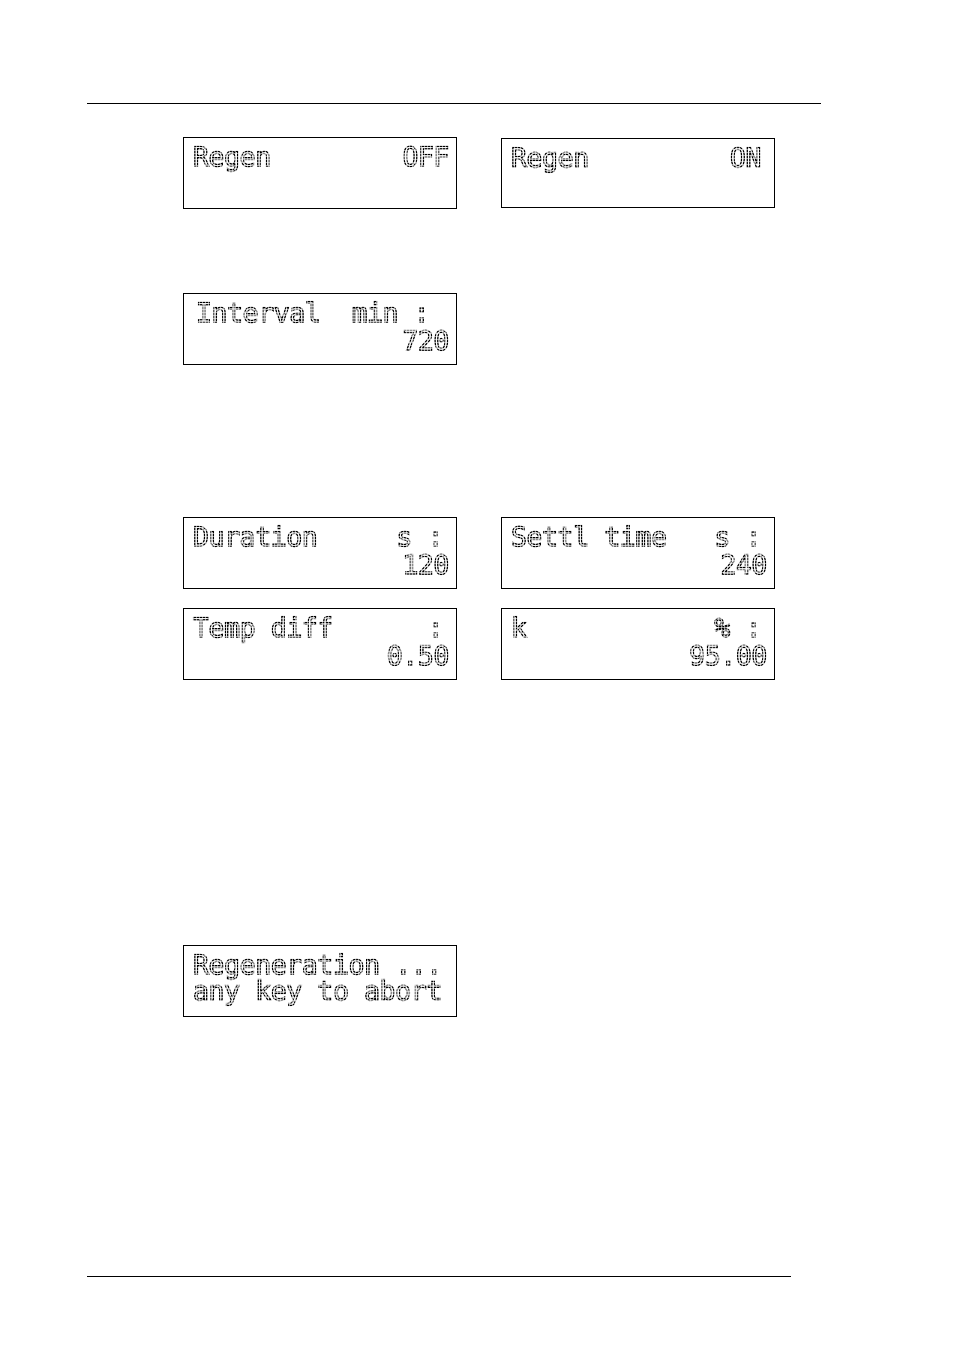 This screenshot has width=954, height=1351. I want to click on lcd-line-2: 720, so click(321, 341).